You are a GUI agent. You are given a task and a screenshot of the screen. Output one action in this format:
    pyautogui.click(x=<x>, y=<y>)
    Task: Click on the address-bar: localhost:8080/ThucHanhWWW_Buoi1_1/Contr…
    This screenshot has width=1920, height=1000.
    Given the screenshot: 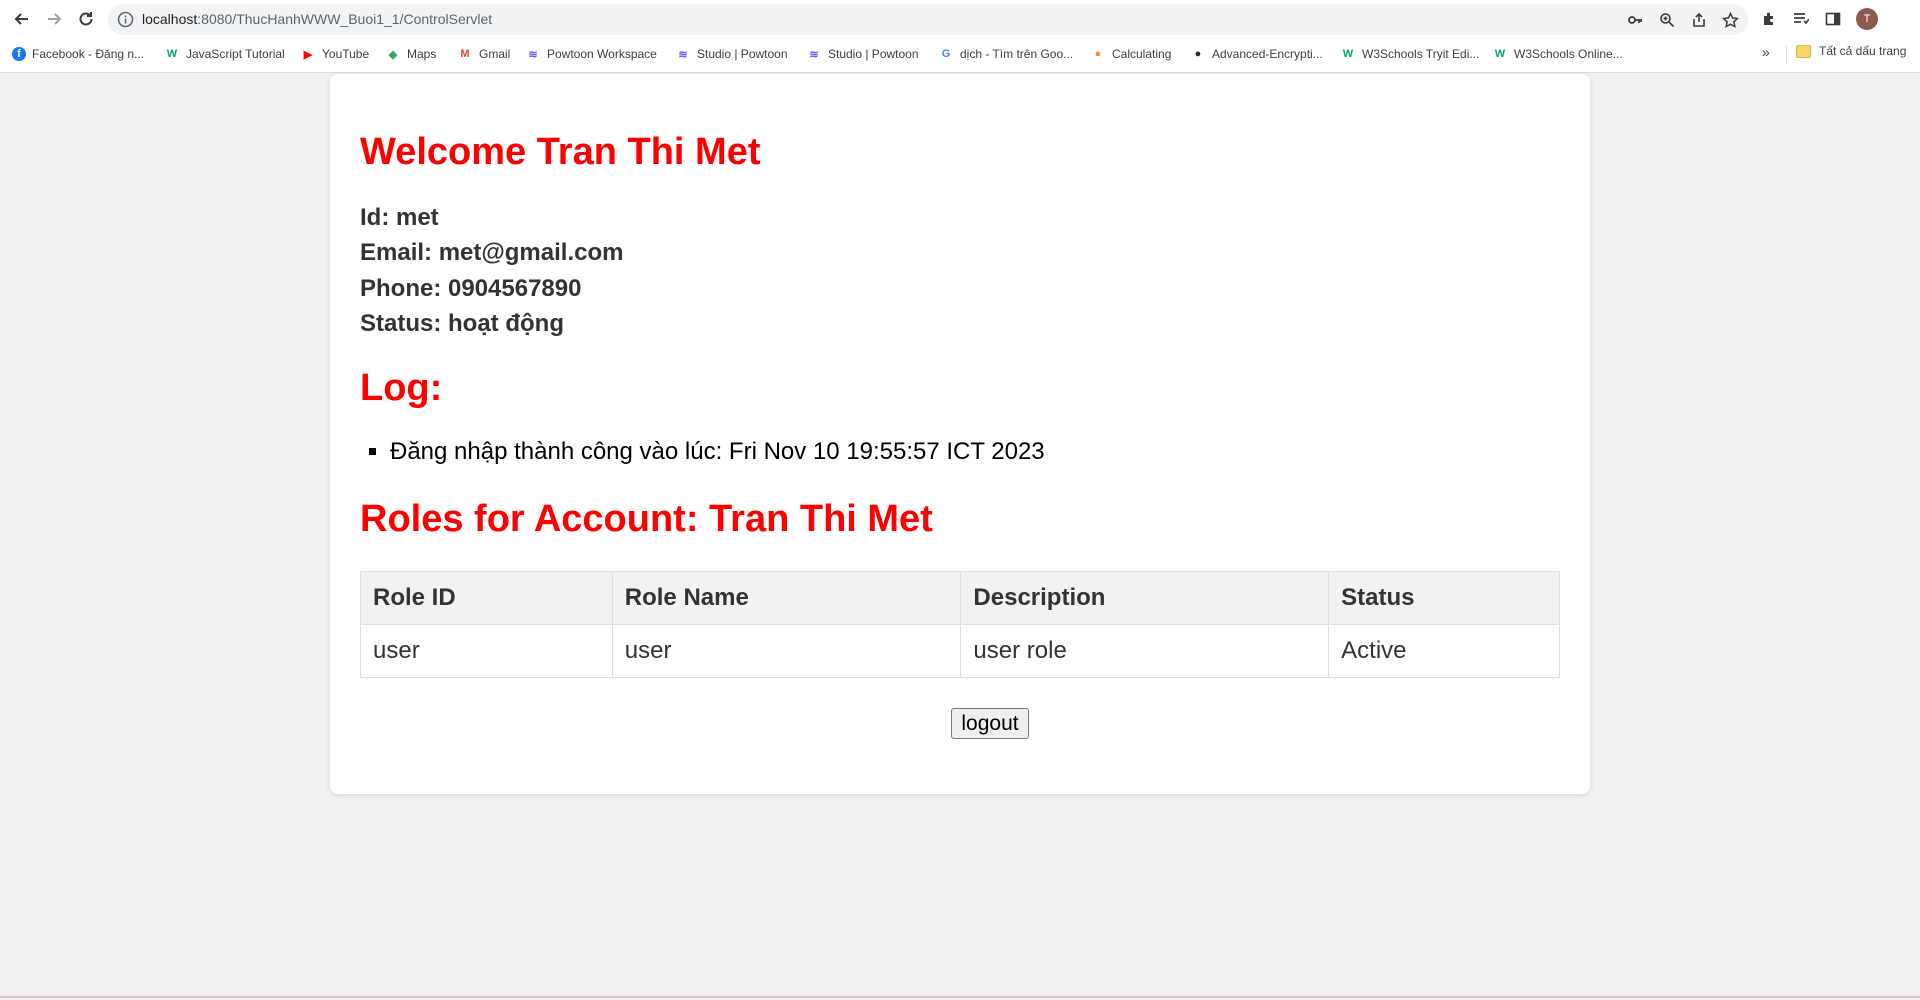 What is the action you would take?
    pyautogui.click(x=928, y=19)
    